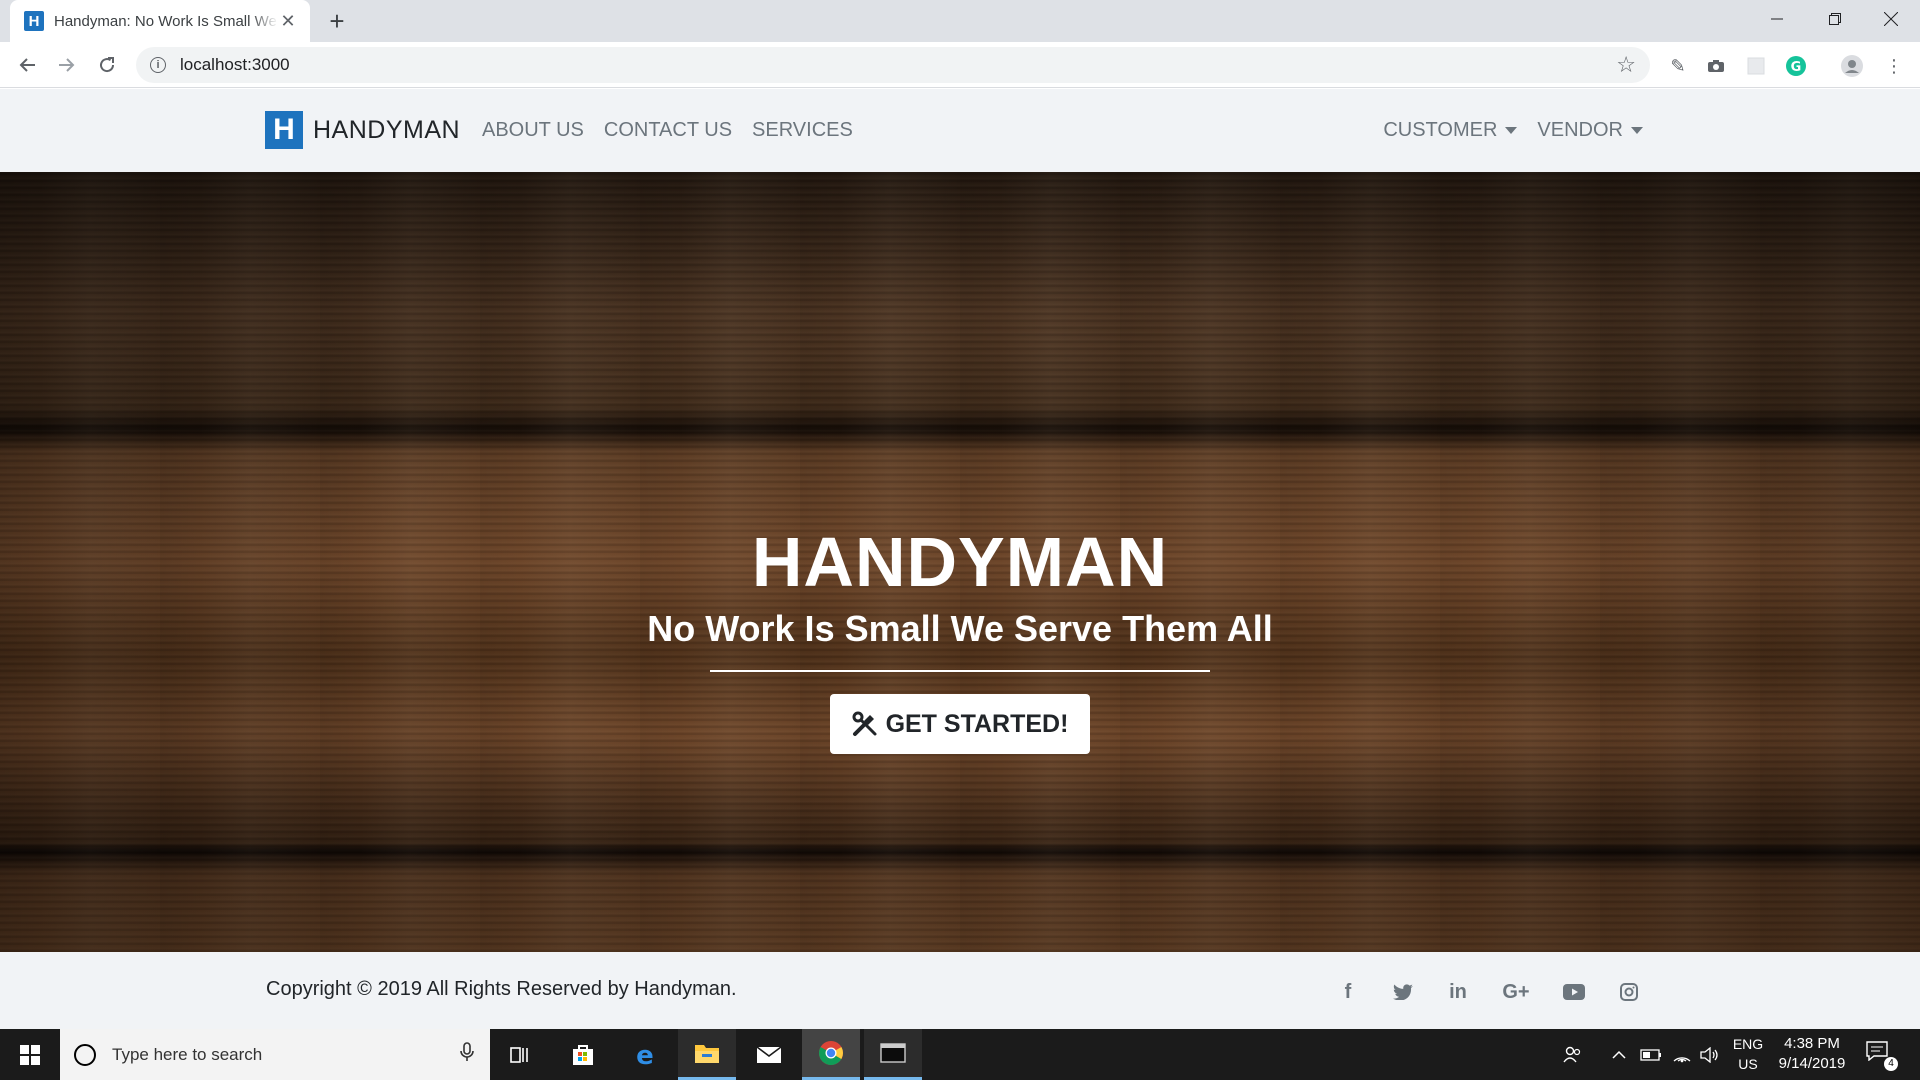 This screenshot has height=1080, width=1920. I want to click on twitter-icon, so click(1403, 992).